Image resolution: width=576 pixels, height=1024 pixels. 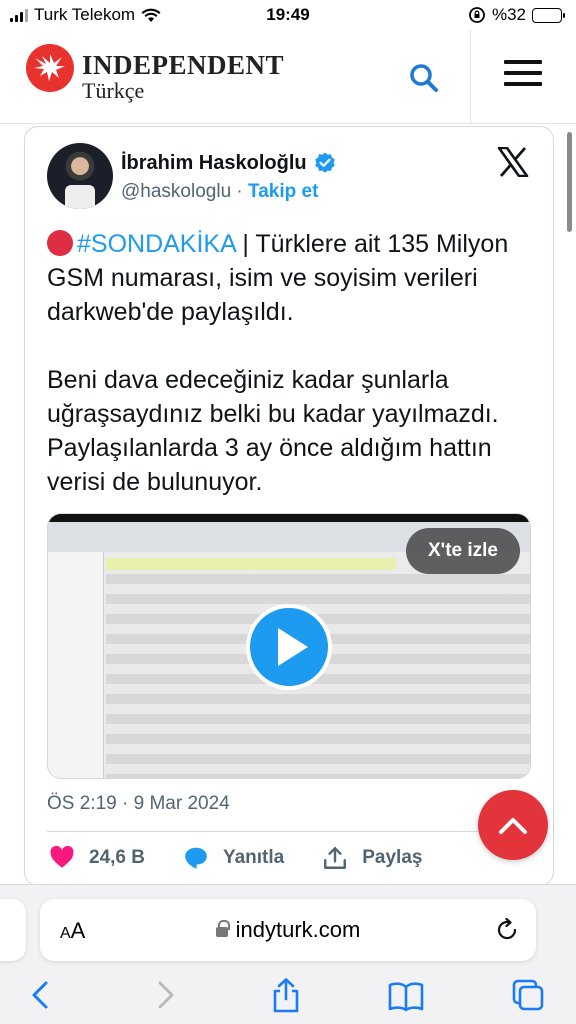 I want to click on browser-toolbar: AA indyturk.com, so click(x=288, y=954).